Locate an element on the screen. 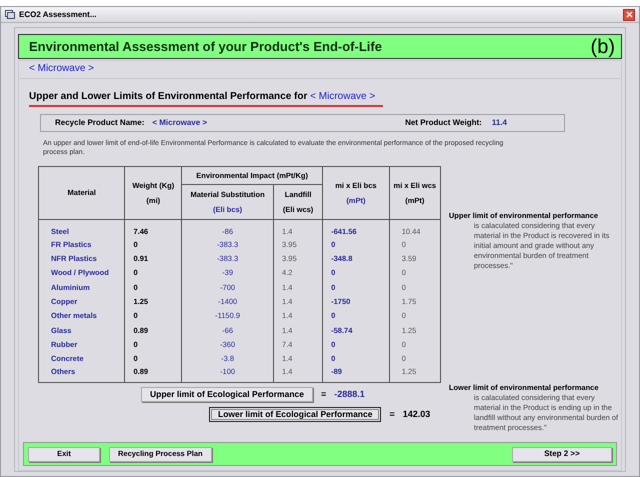 This screenshot has height=477, width=640. product-link: < Microwave > is located at coordinates (61, 68).